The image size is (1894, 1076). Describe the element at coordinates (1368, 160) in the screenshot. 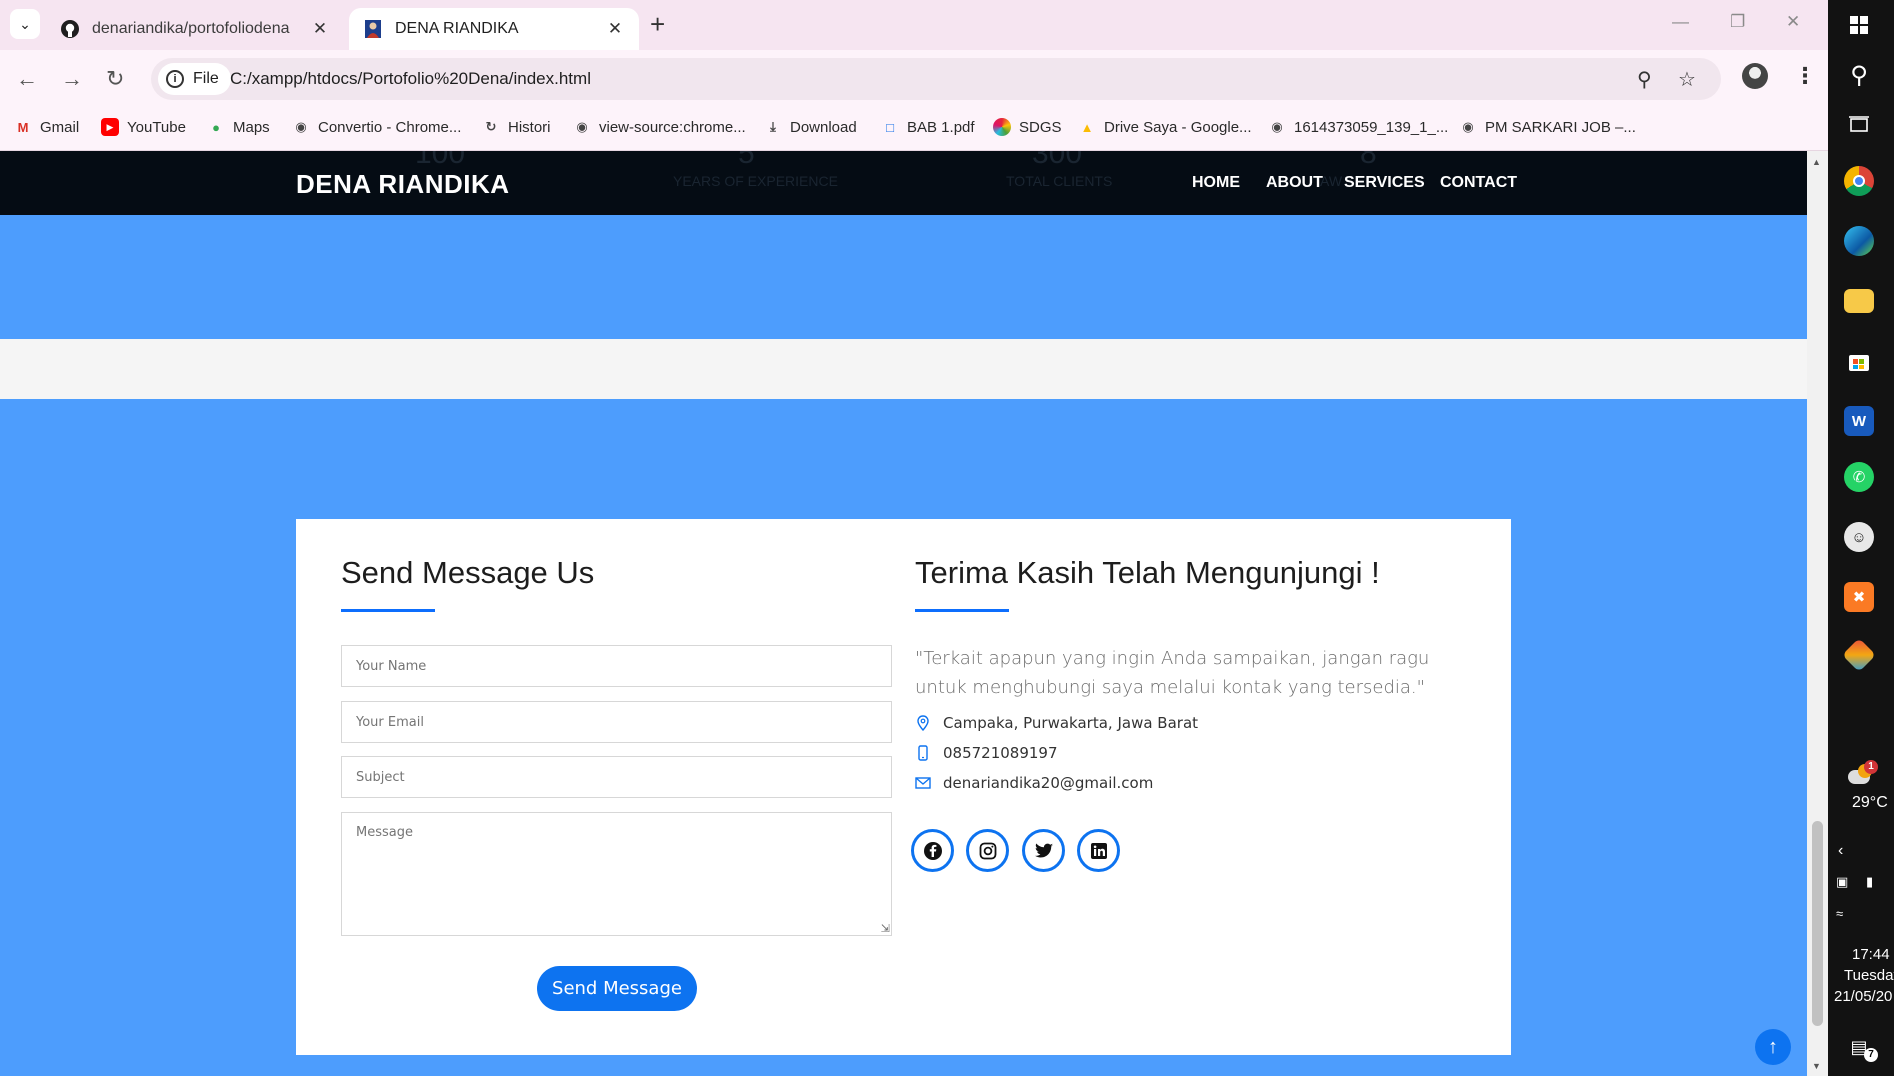

I see `ghost-stat-number: 8` at that location.